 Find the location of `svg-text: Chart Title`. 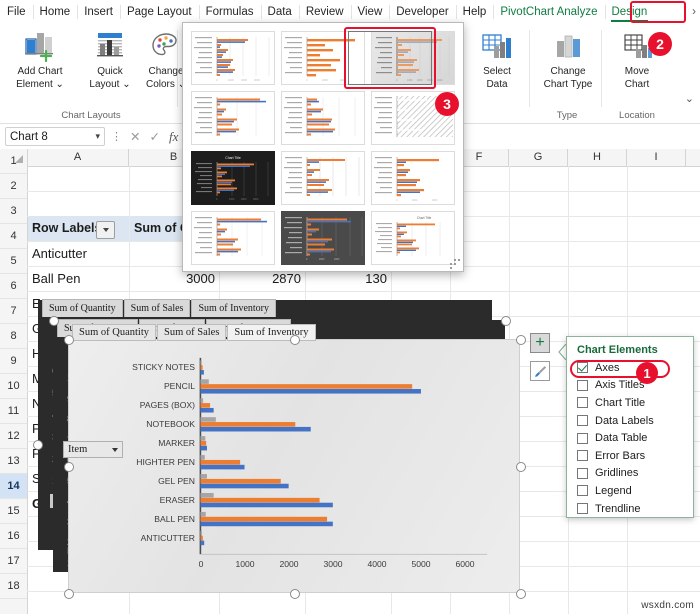

svg-text: Chart Title is located at coordinates (233, 158).